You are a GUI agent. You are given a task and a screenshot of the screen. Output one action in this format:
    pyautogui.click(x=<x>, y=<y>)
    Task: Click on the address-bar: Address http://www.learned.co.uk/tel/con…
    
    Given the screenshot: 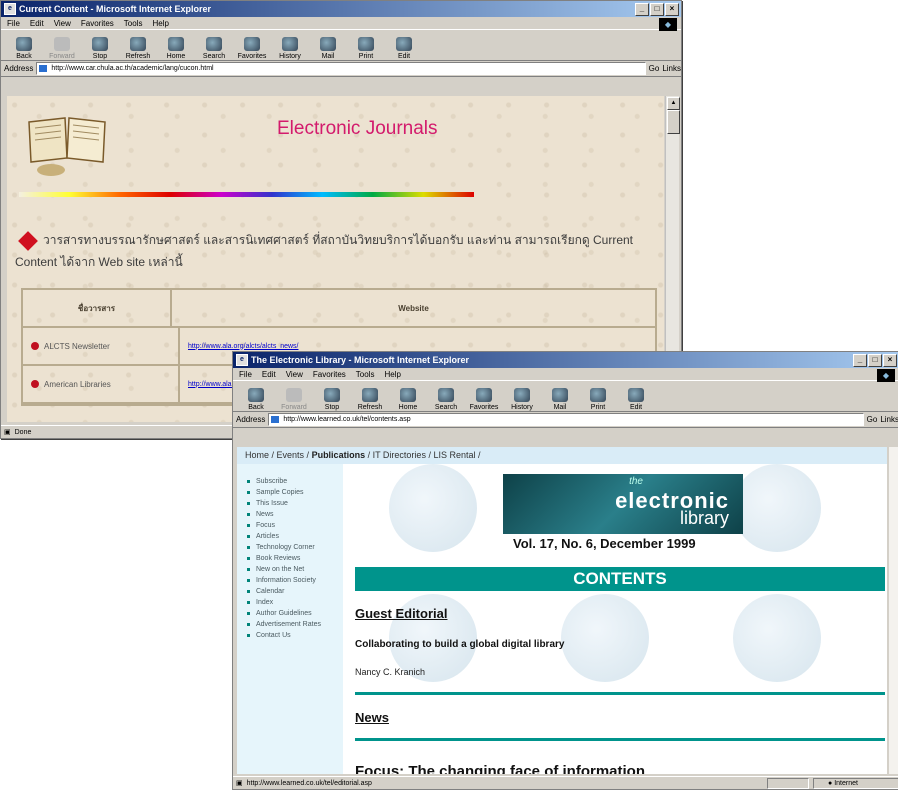 What is the action you would take?
    pyautogui.click(x=565, y=420)
    